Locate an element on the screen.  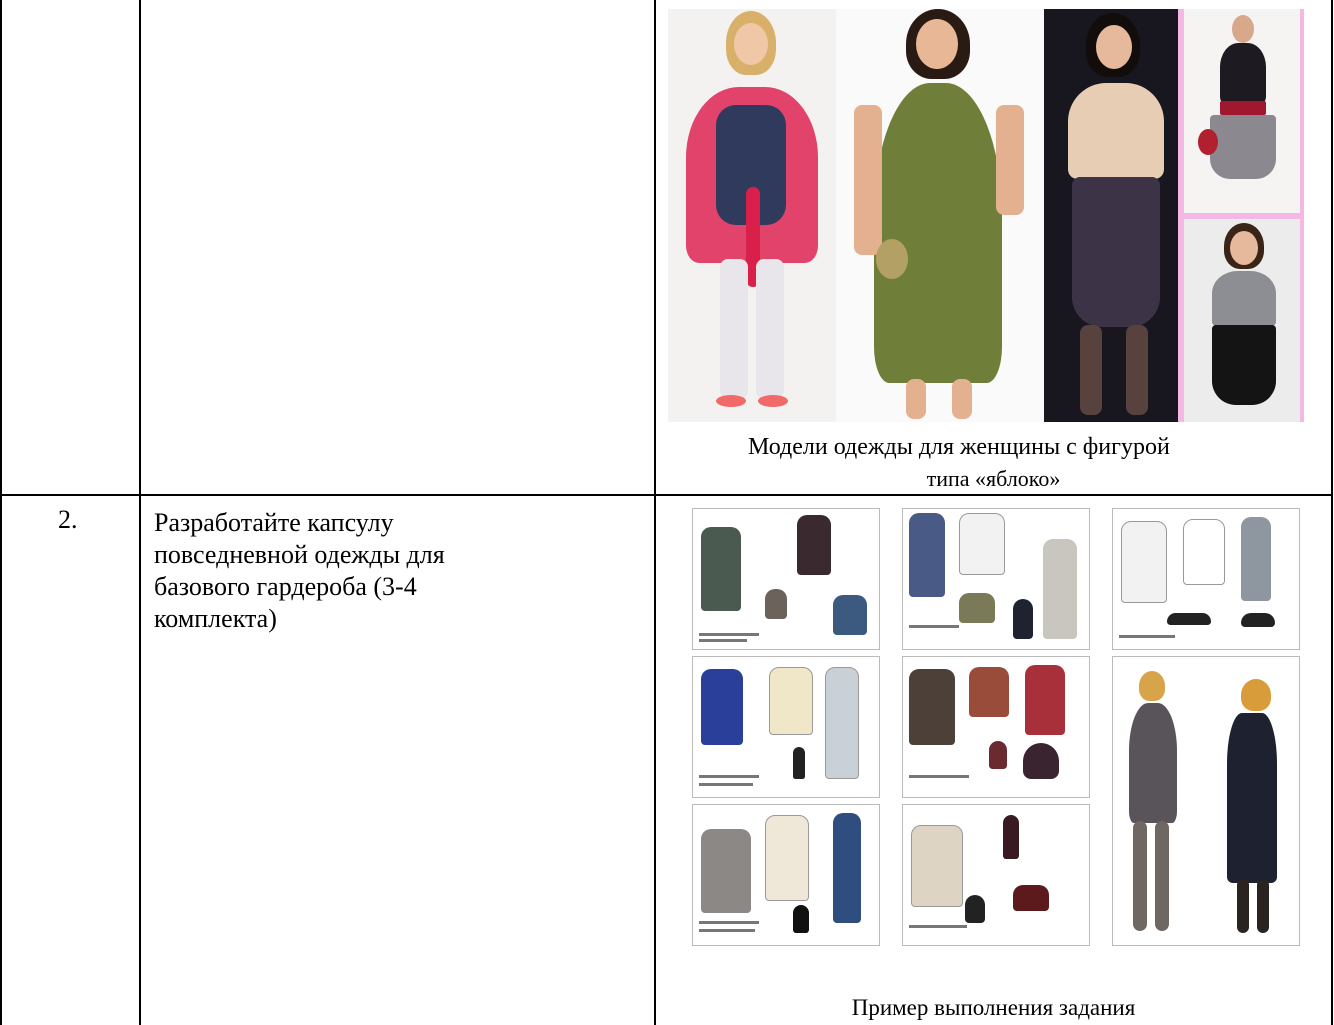
task-text-line-3: базового гардероба (3-4 is located at coordinates (285, 586).